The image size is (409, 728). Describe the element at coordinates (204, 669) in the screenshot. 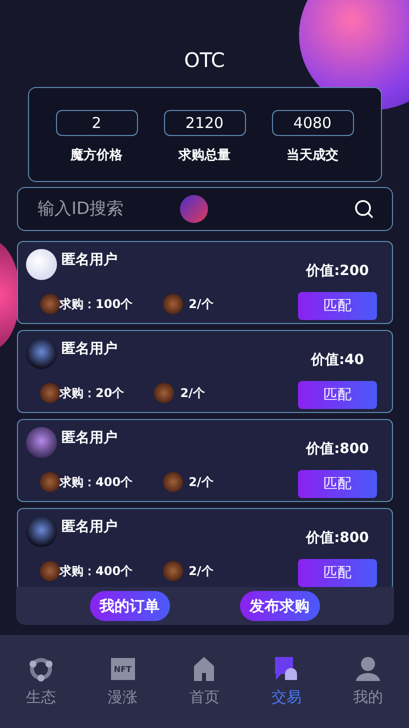

I see `home-icon` at that location.